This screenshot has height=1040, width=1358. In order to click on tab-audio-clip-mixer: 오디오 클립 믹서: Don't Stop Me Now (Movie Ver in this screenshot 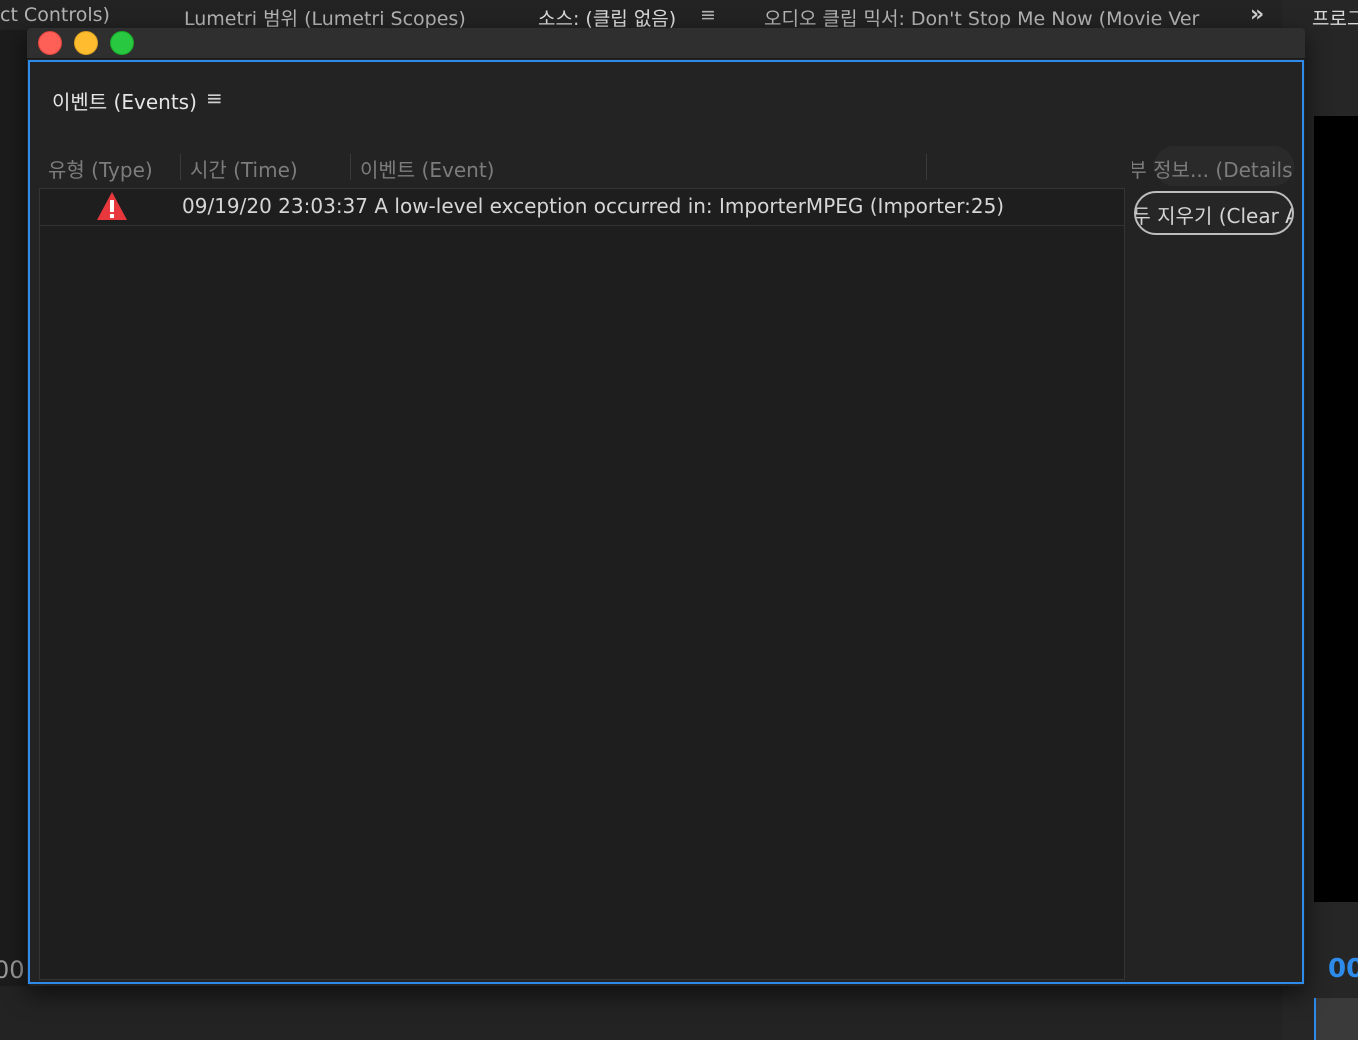, I will do `click(984, 17)`.